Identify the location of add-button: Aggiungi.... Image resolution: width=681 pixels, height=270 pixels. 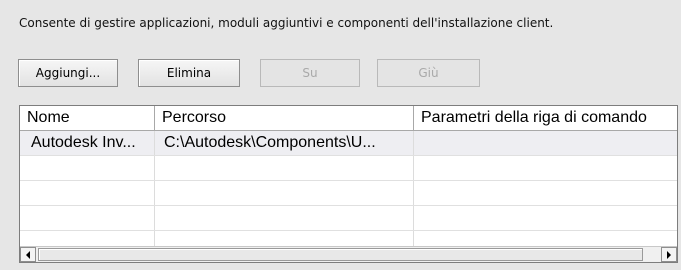
(68, 73).